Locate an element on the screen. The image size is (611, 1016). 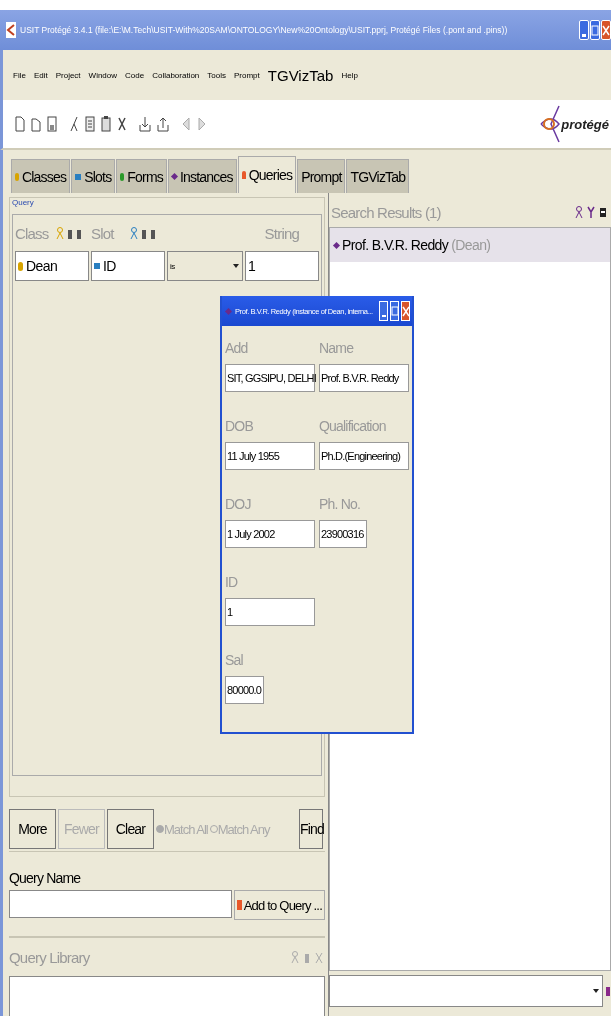
field-label: Qualification is located at coordinates (353, 426).